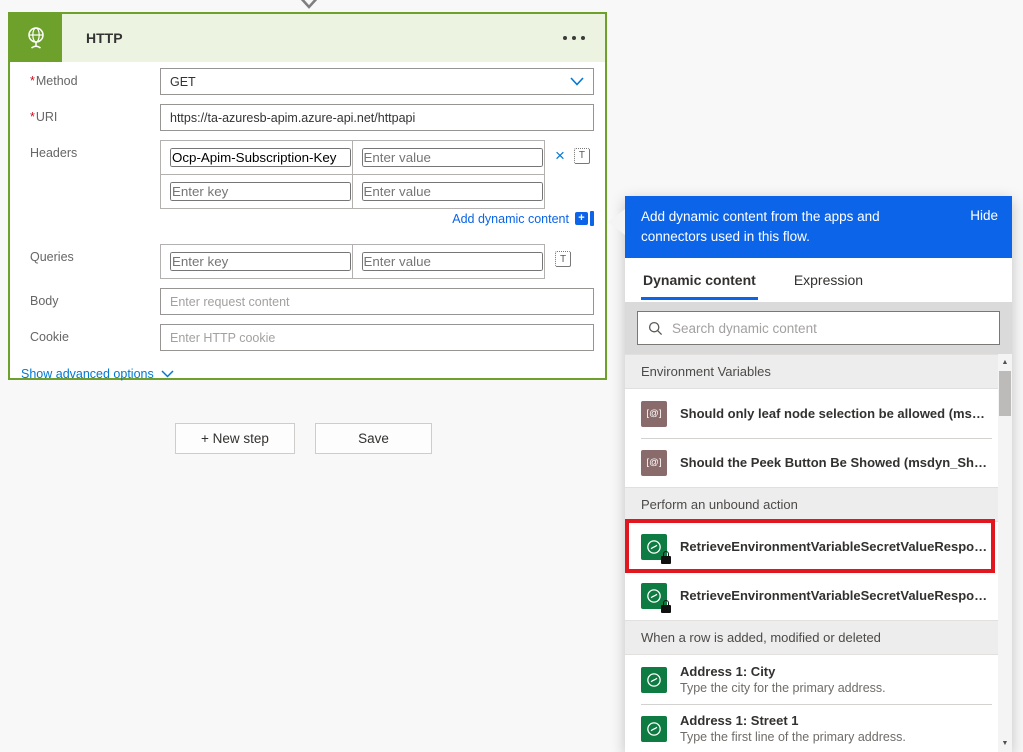 This screenshot has height=752, width=1023. I want to click on section-header-environment-variables: Environment Variables, so click(811, 371).